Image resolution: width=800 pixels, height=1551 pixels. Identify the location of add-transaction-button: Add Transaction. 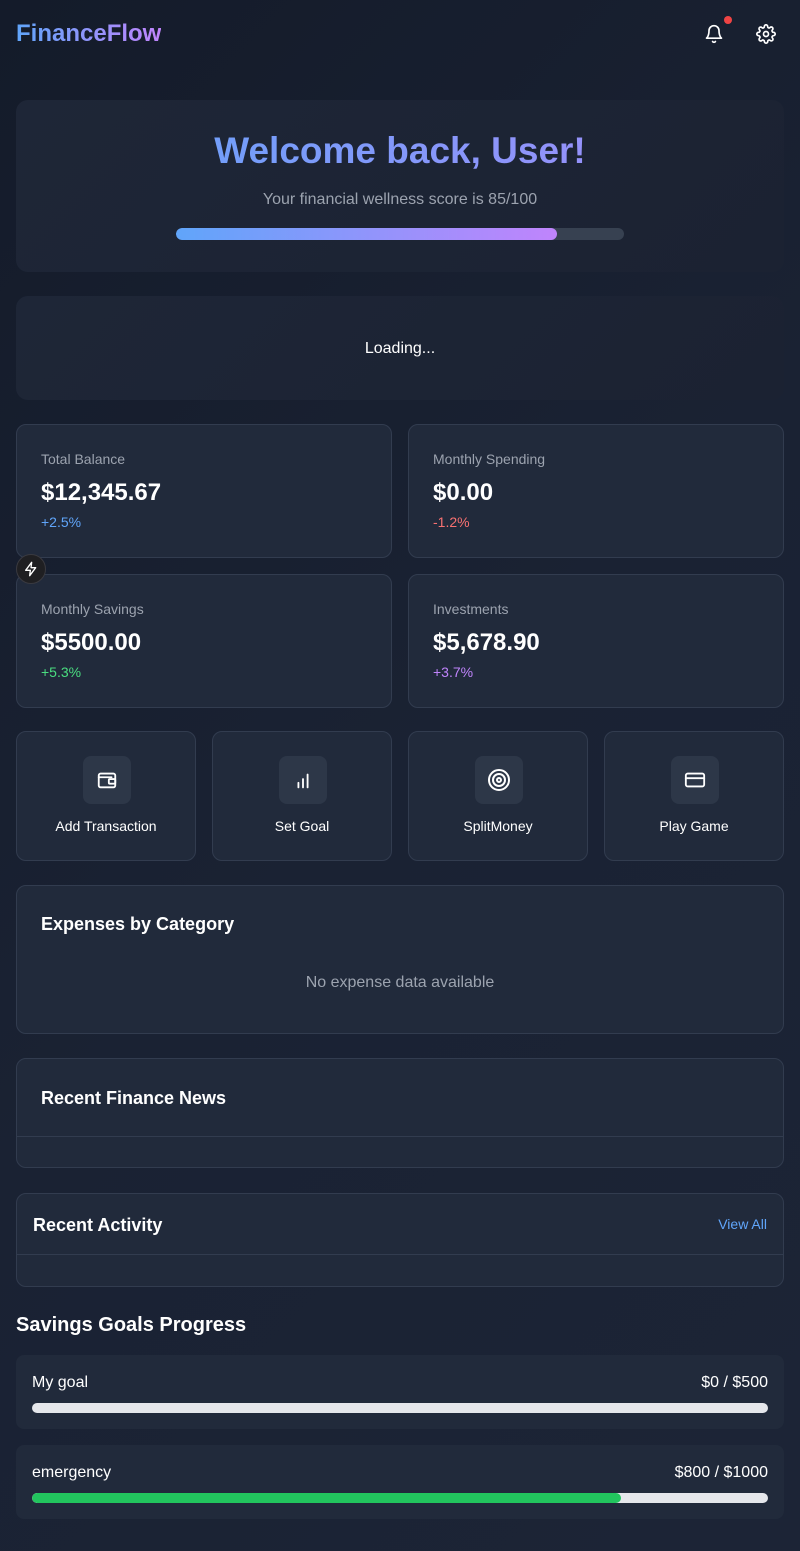
(106, 796).